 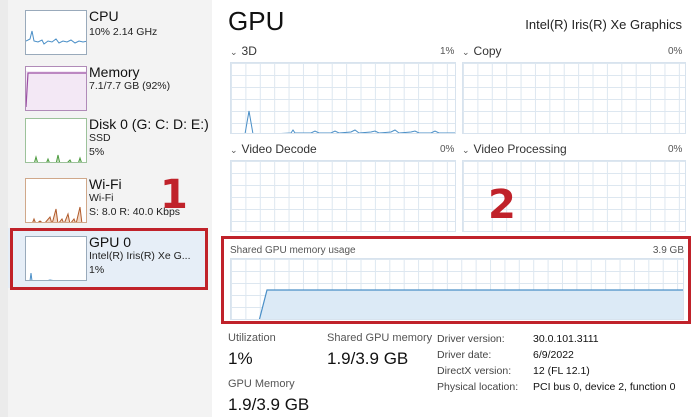 I want to click on engine-percent-video-decode: 0%, so click(x=447, y=149).